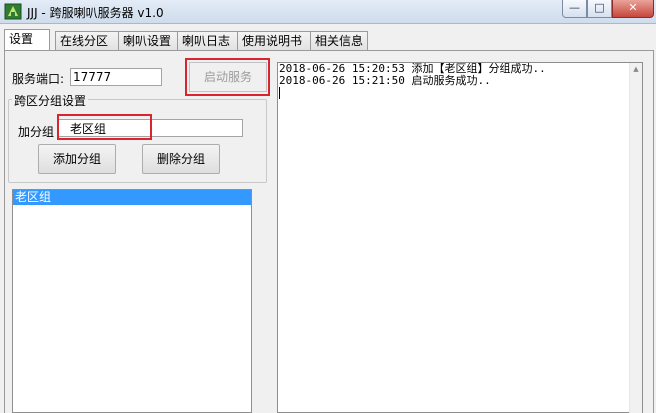 This screenshot has width=656, height=413. Describe the element at coordinates (328, 12) in the screenshot. I see `title-bar: JJJ - 跨服喇叭服务器 v1.0 — □ ✕` at that location.